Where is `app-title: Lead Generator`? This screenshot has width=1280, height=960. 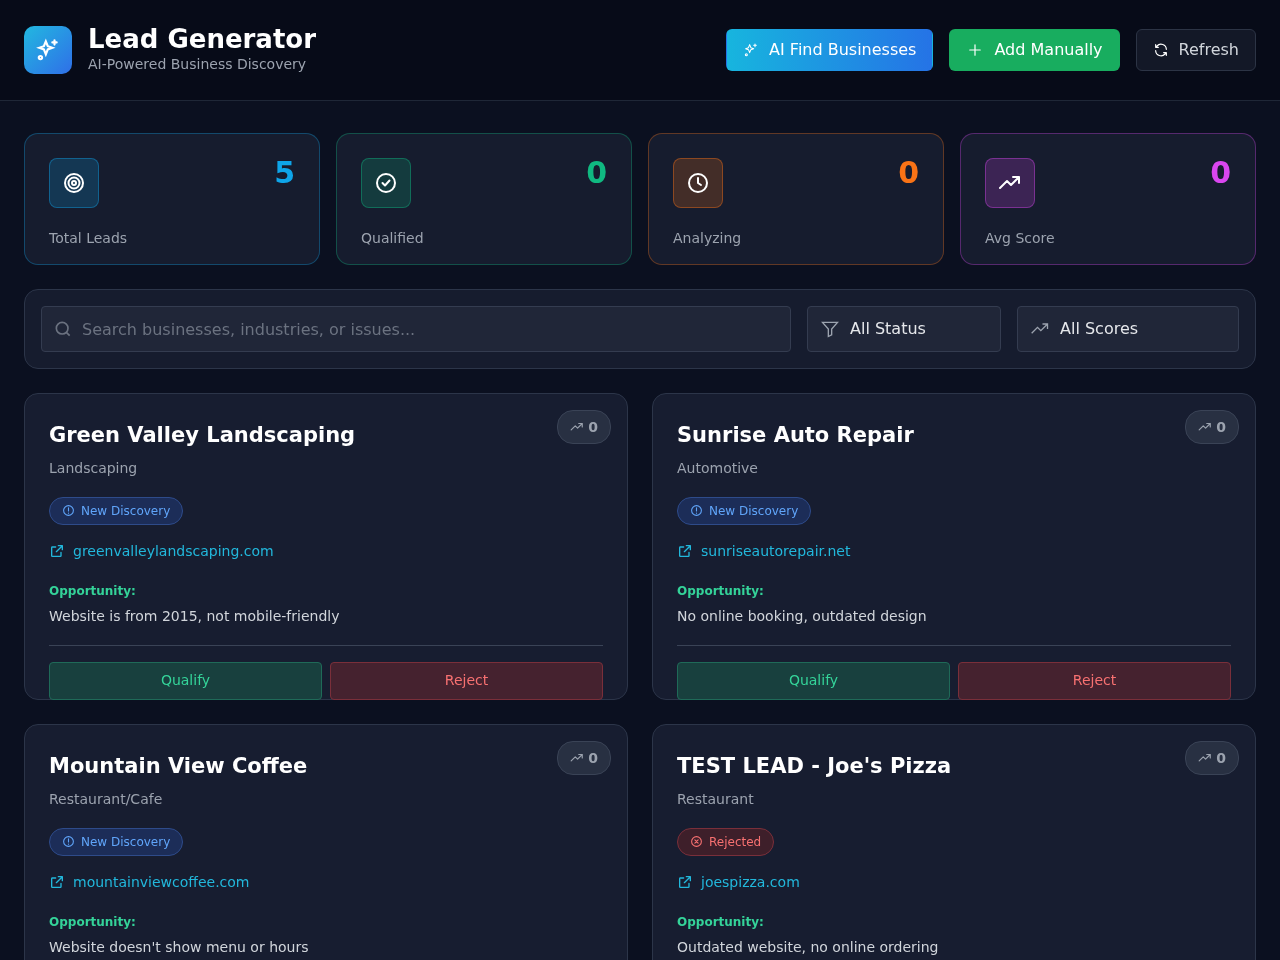
app-title: Lead Generator is located at coordinates (202, 39).